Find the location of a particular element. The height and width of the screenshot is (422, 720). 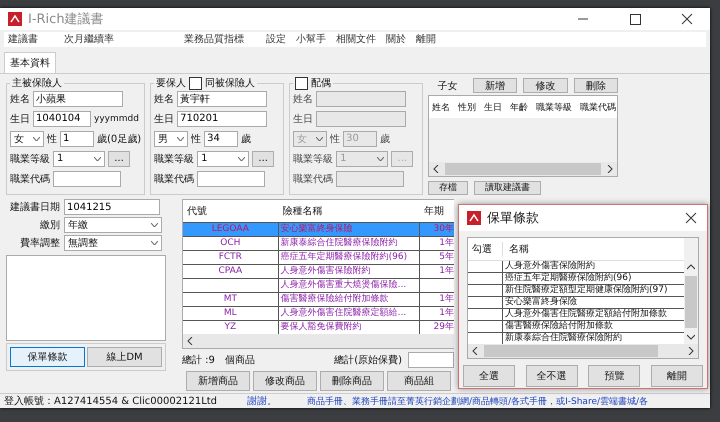

table-row: CPAA 人身意外傷害保險附約 1年 is located at coordinates (318, 271).